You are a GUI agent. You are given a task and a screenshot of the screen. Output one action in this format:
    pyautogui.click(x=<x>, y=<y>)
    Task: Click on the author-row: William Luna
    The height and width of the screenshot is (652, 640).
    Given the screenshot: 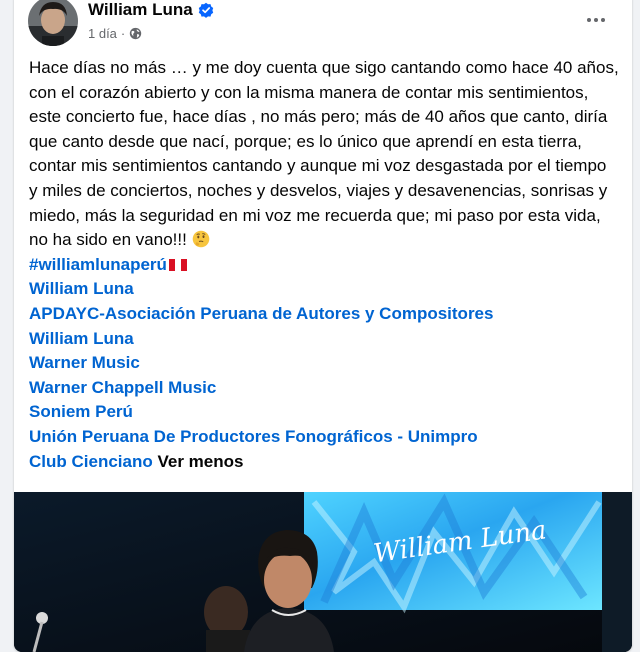 What is the action you would take?
    pyautogui.click(x=151, y=10)
    